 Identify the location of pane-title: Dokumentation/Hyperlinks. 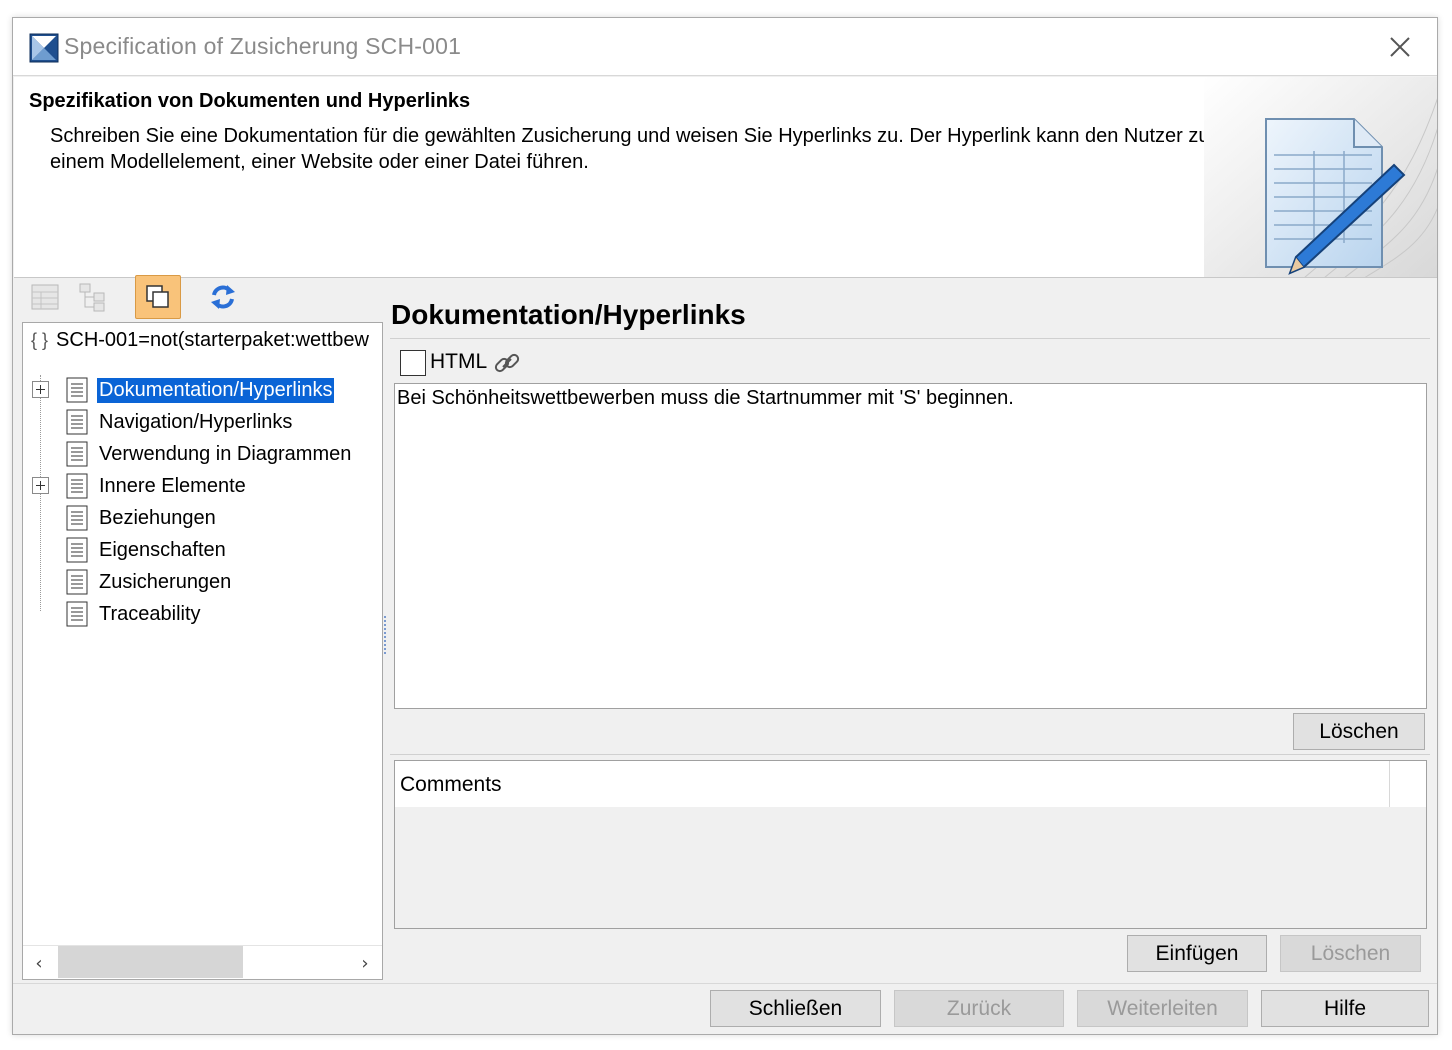
(568, 314).